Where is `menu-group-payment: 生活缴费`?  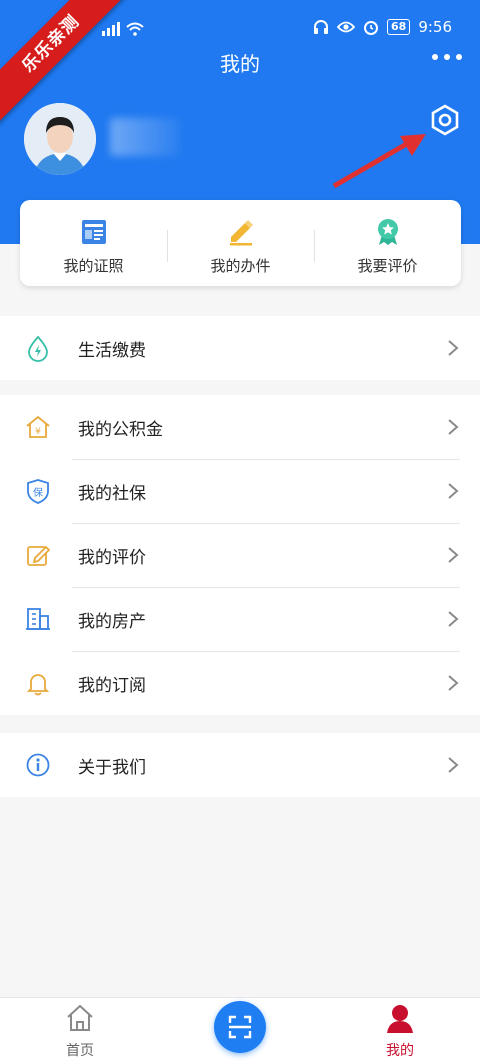 menu-group-payment: 生活缴费 is located at coordinates (240, 348).